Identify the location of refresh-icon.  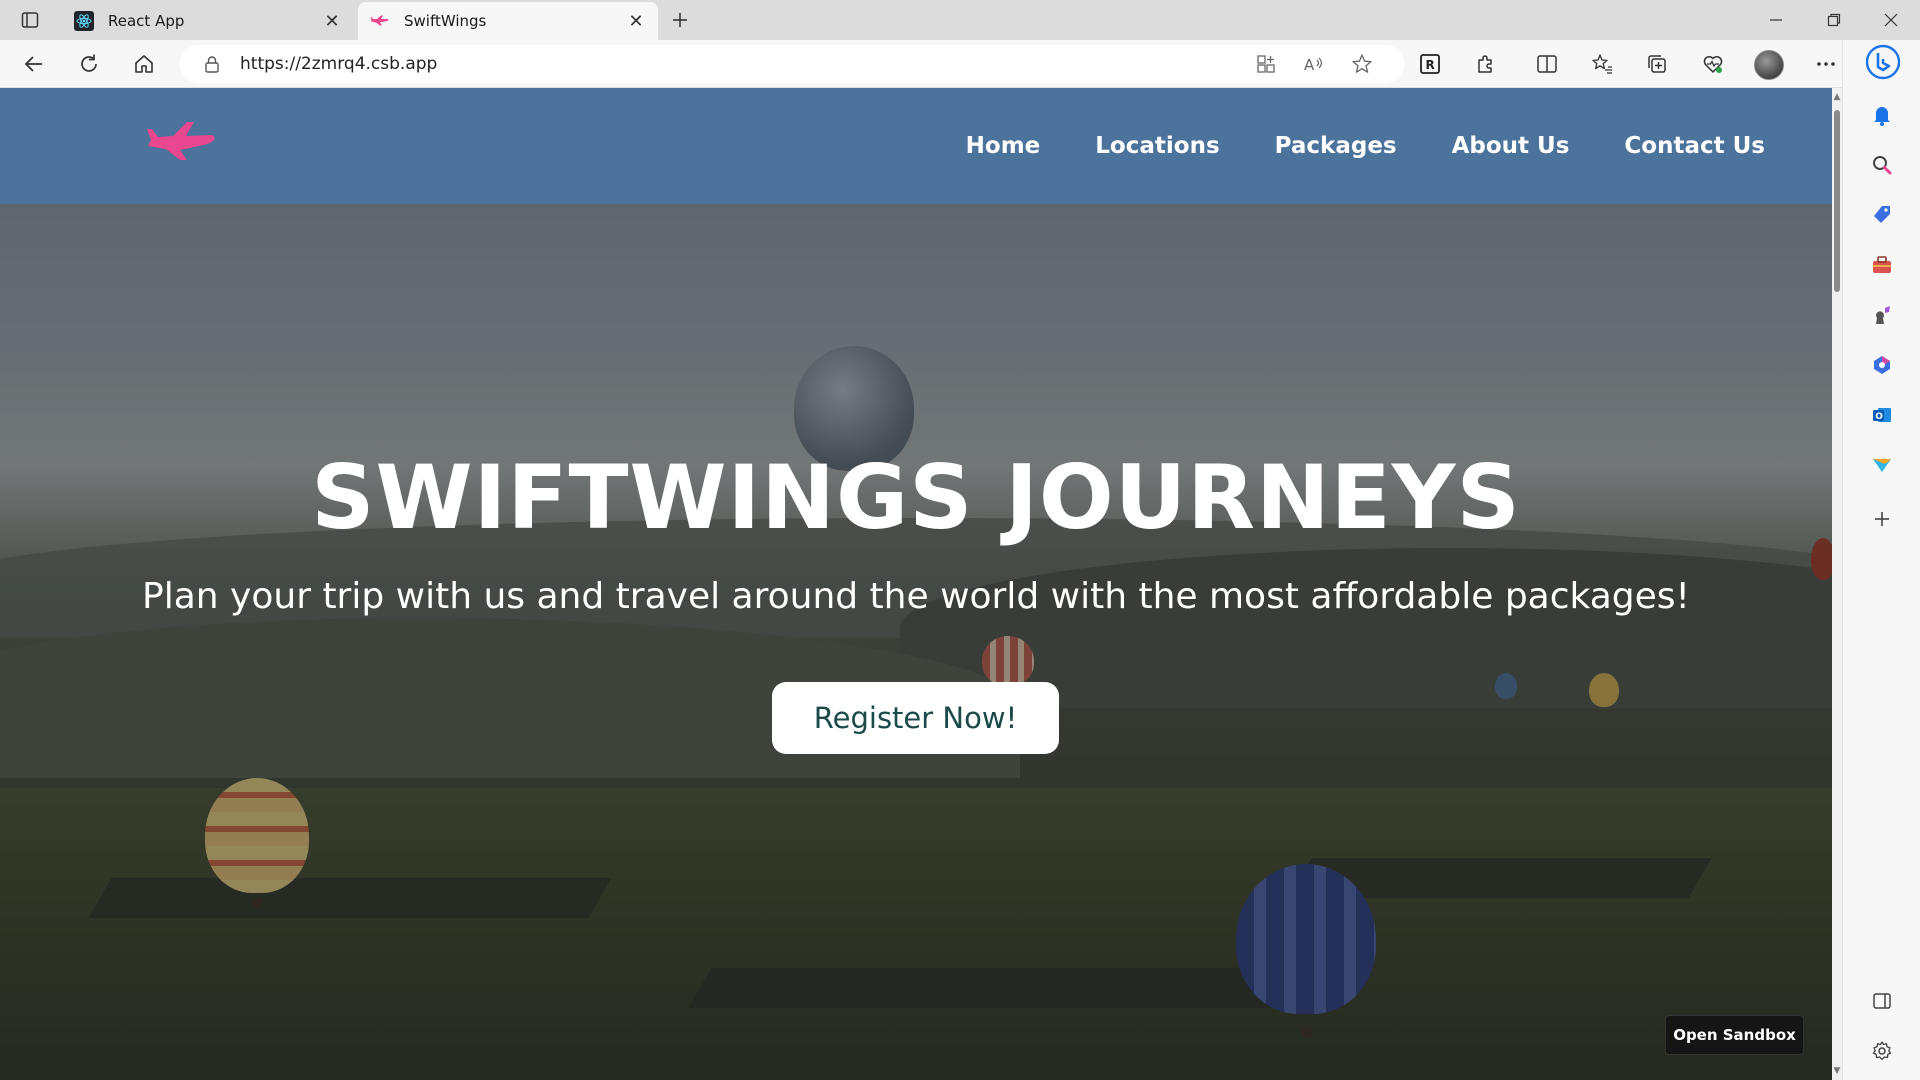
(89, 64).